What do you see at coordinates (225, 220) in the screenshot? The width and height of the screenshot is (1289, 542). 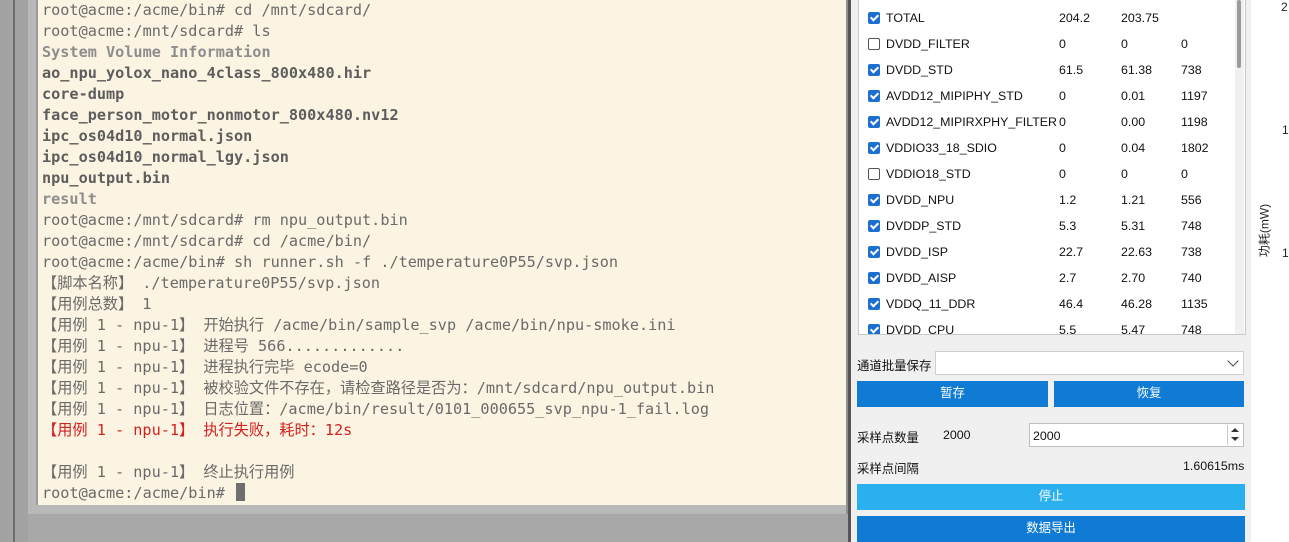 I see `terminal-line: root@acme:/mnt/sdcard# rm npu_output.bin` at bounding box center [225, 220].